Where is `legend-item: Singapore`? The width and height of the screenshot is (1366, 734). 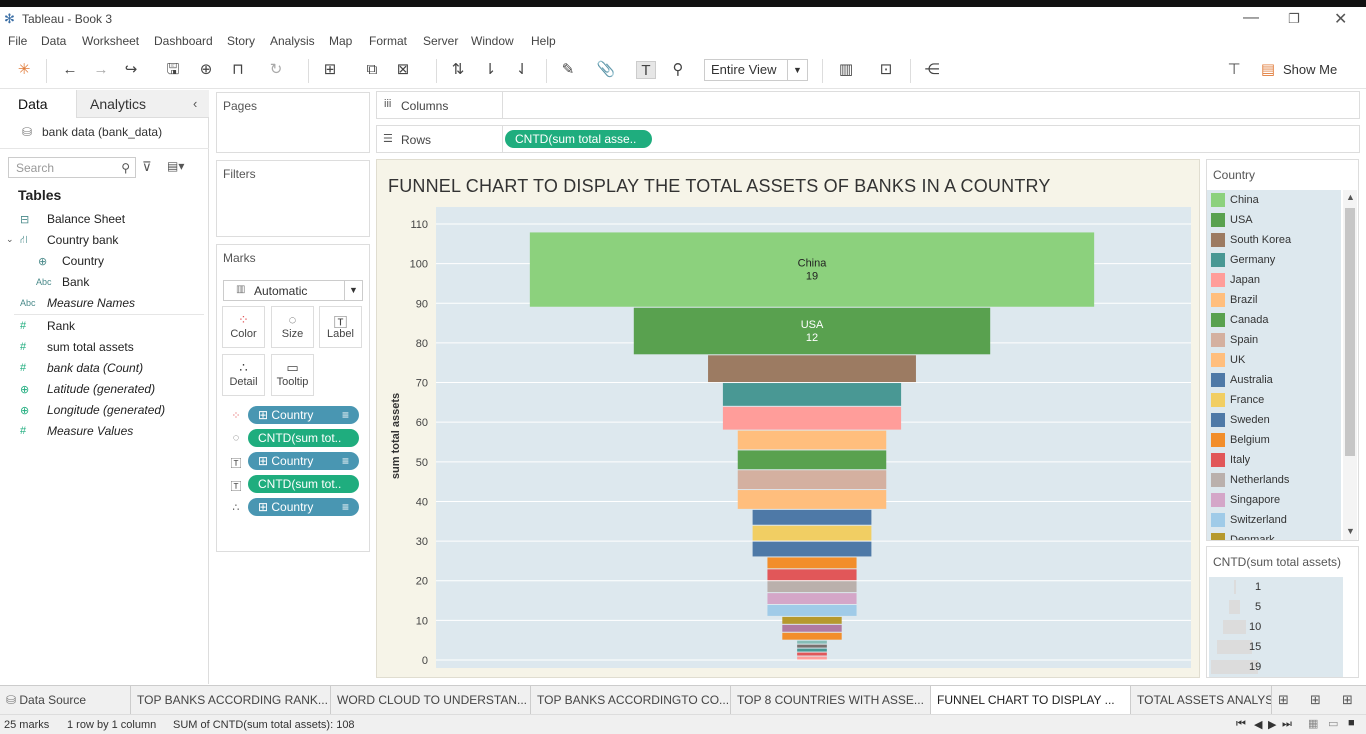
legend-item: Singapore is located at coordinates (1274, 500).